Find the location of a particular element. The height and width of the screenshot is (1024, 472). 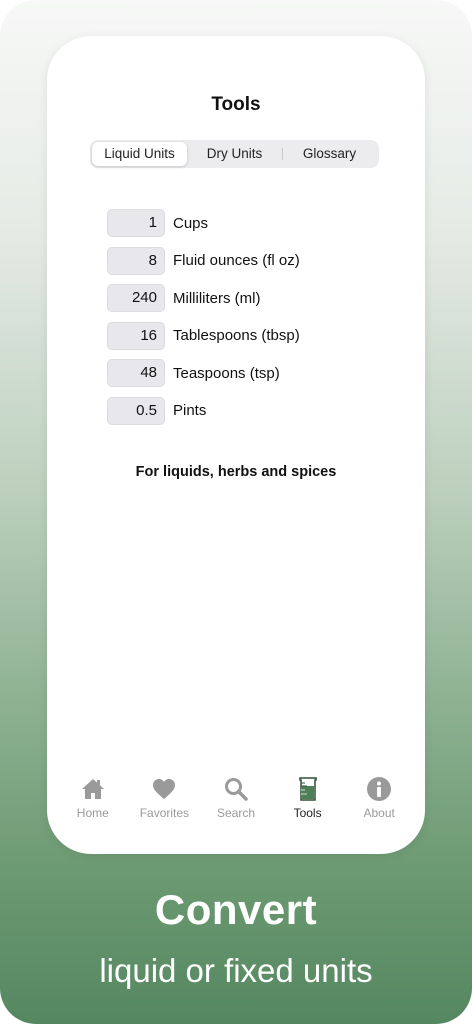

unit-type-segmented-control: Liquid Units Dry Units Glossary is located at coordinates (234, 154).